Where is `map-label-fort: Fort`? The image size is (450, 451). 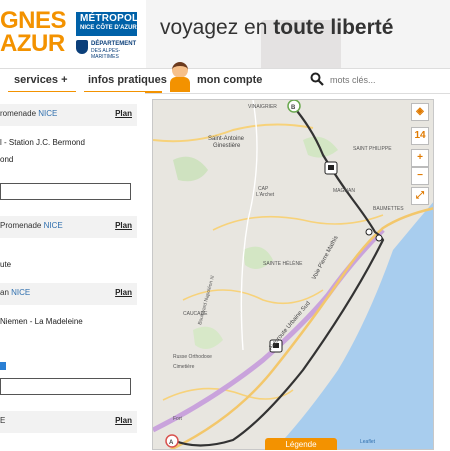 map-label-fort: Fort is located at coordinates (178, 419).